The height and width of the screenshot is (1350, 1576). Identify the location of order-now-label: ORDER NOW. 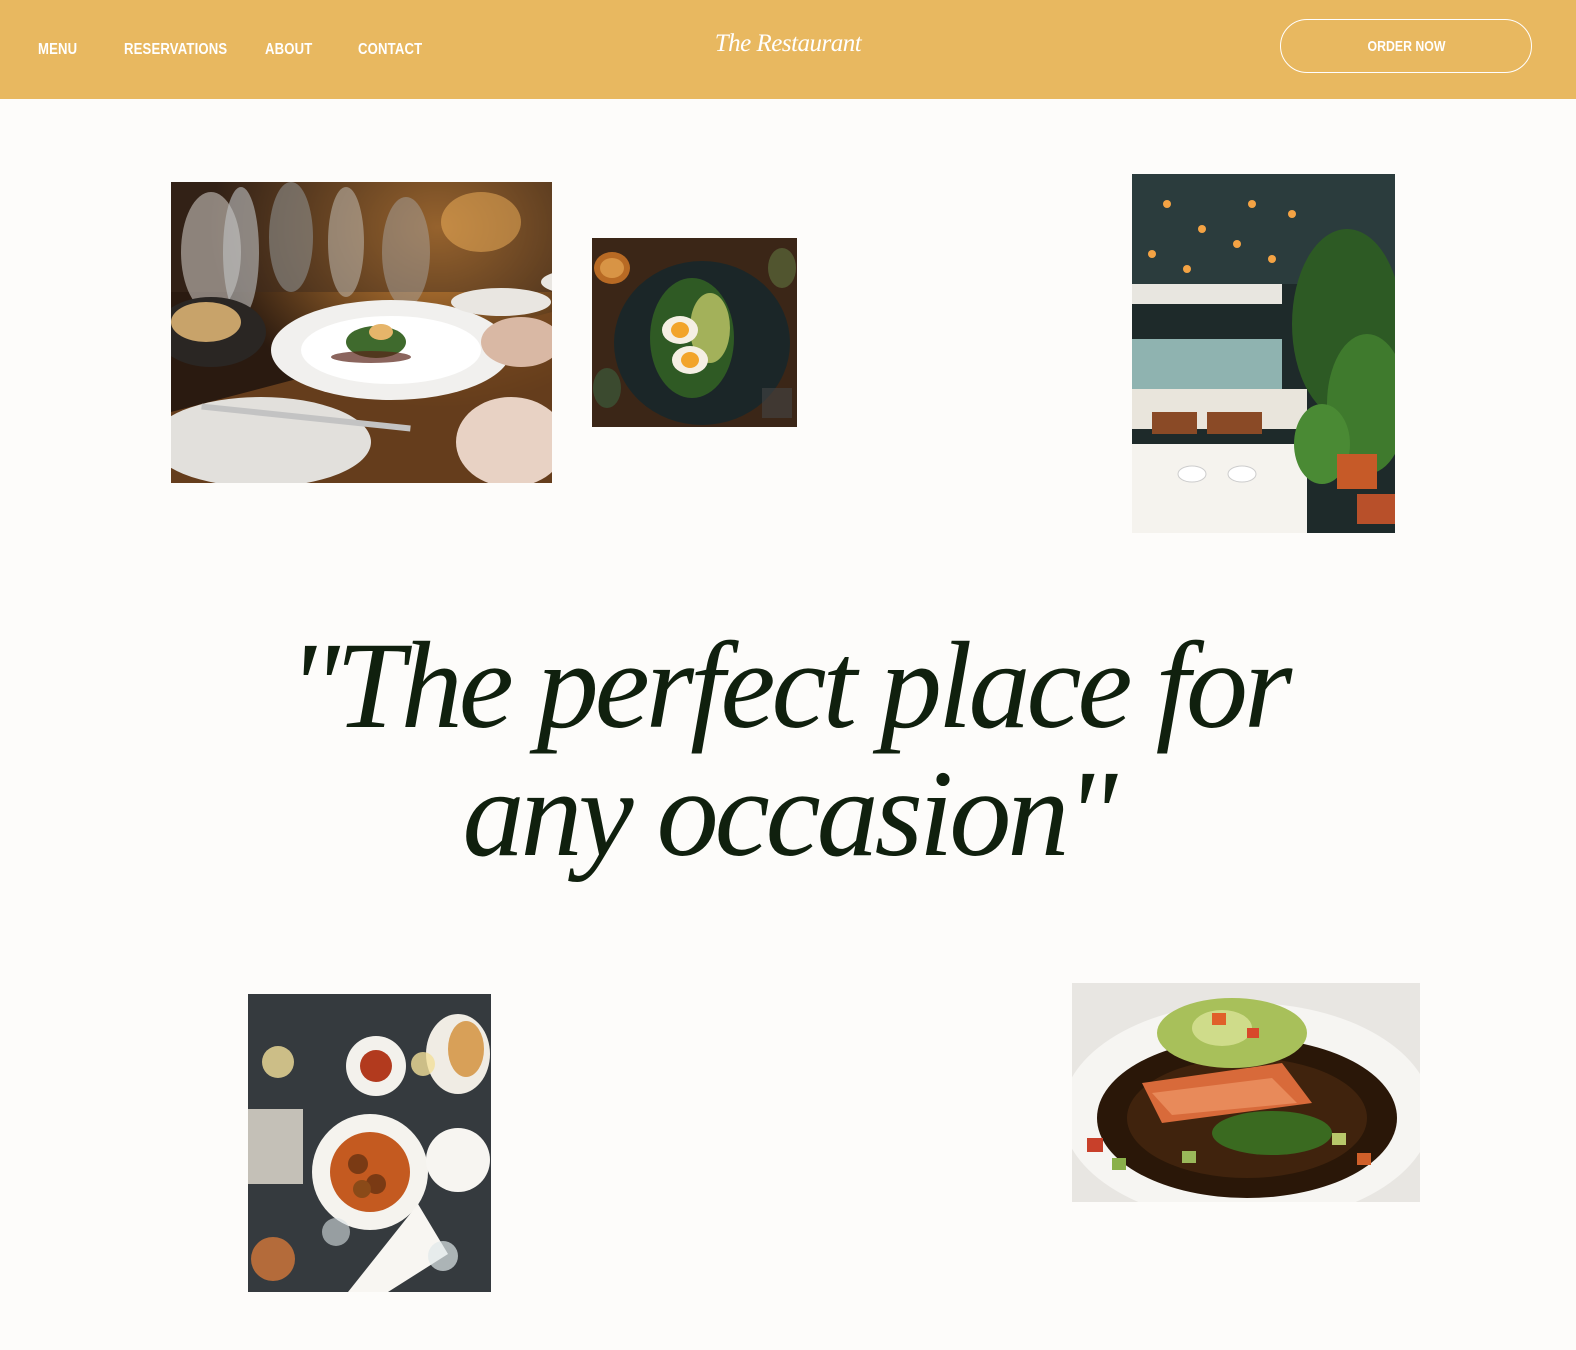
(1406, 46).